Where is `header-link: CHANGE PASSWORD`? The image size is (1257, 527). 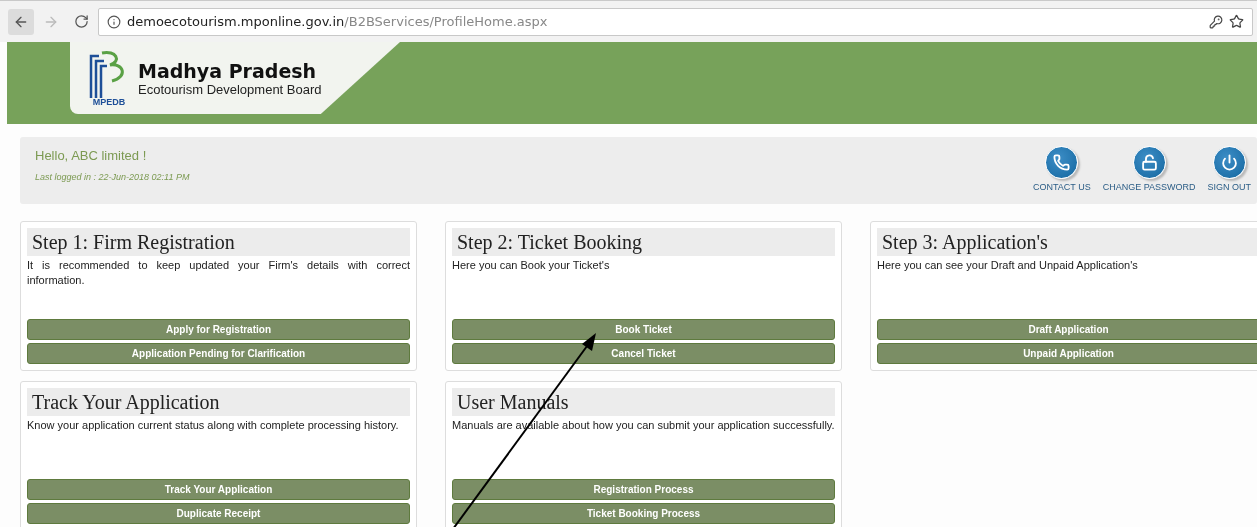 header-link: CHANGE PASSWORD is located at coordinates (1149, 175).